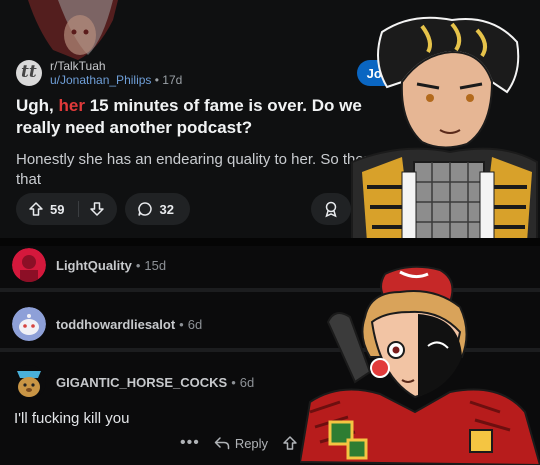 The height and width of the screenshot is (465, 540). I want to click on comment-header: GIGANTIC_HORSE_COCKS • 6d, so click(133, 382).